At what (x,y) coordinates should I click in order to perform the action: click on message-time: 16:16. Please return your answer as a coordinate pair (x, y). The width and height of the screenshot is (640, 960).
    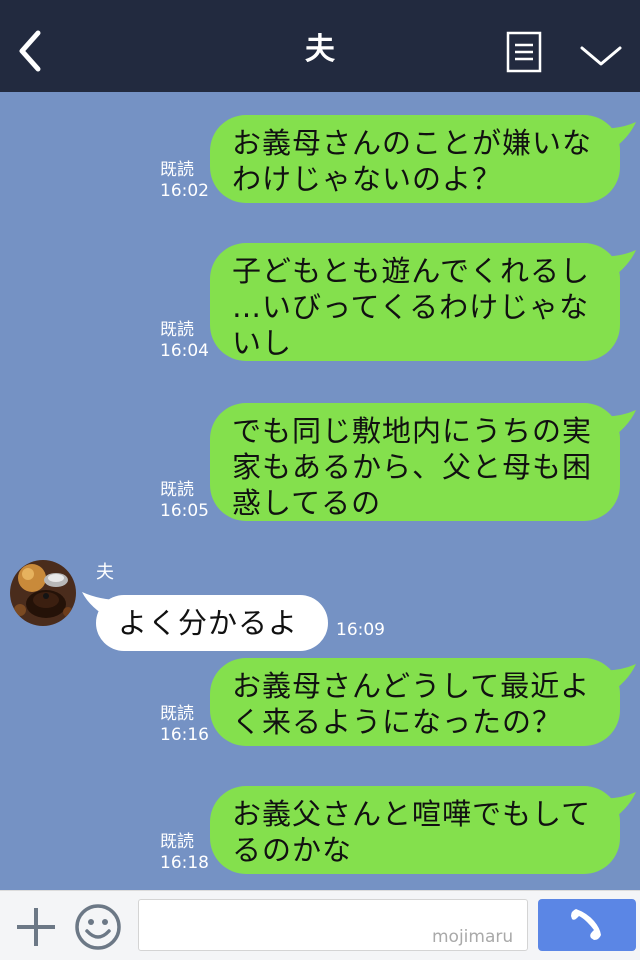
    Looking at the image, I should click on (184, 735).